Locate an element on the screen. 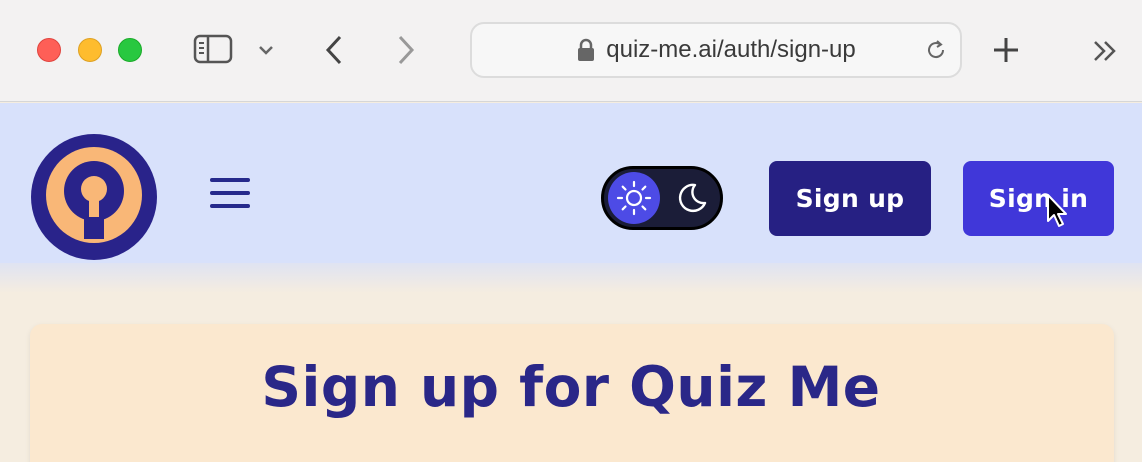 The image size is (1142, 462). tab-group-menu-button is located at coordinates (266, 50).